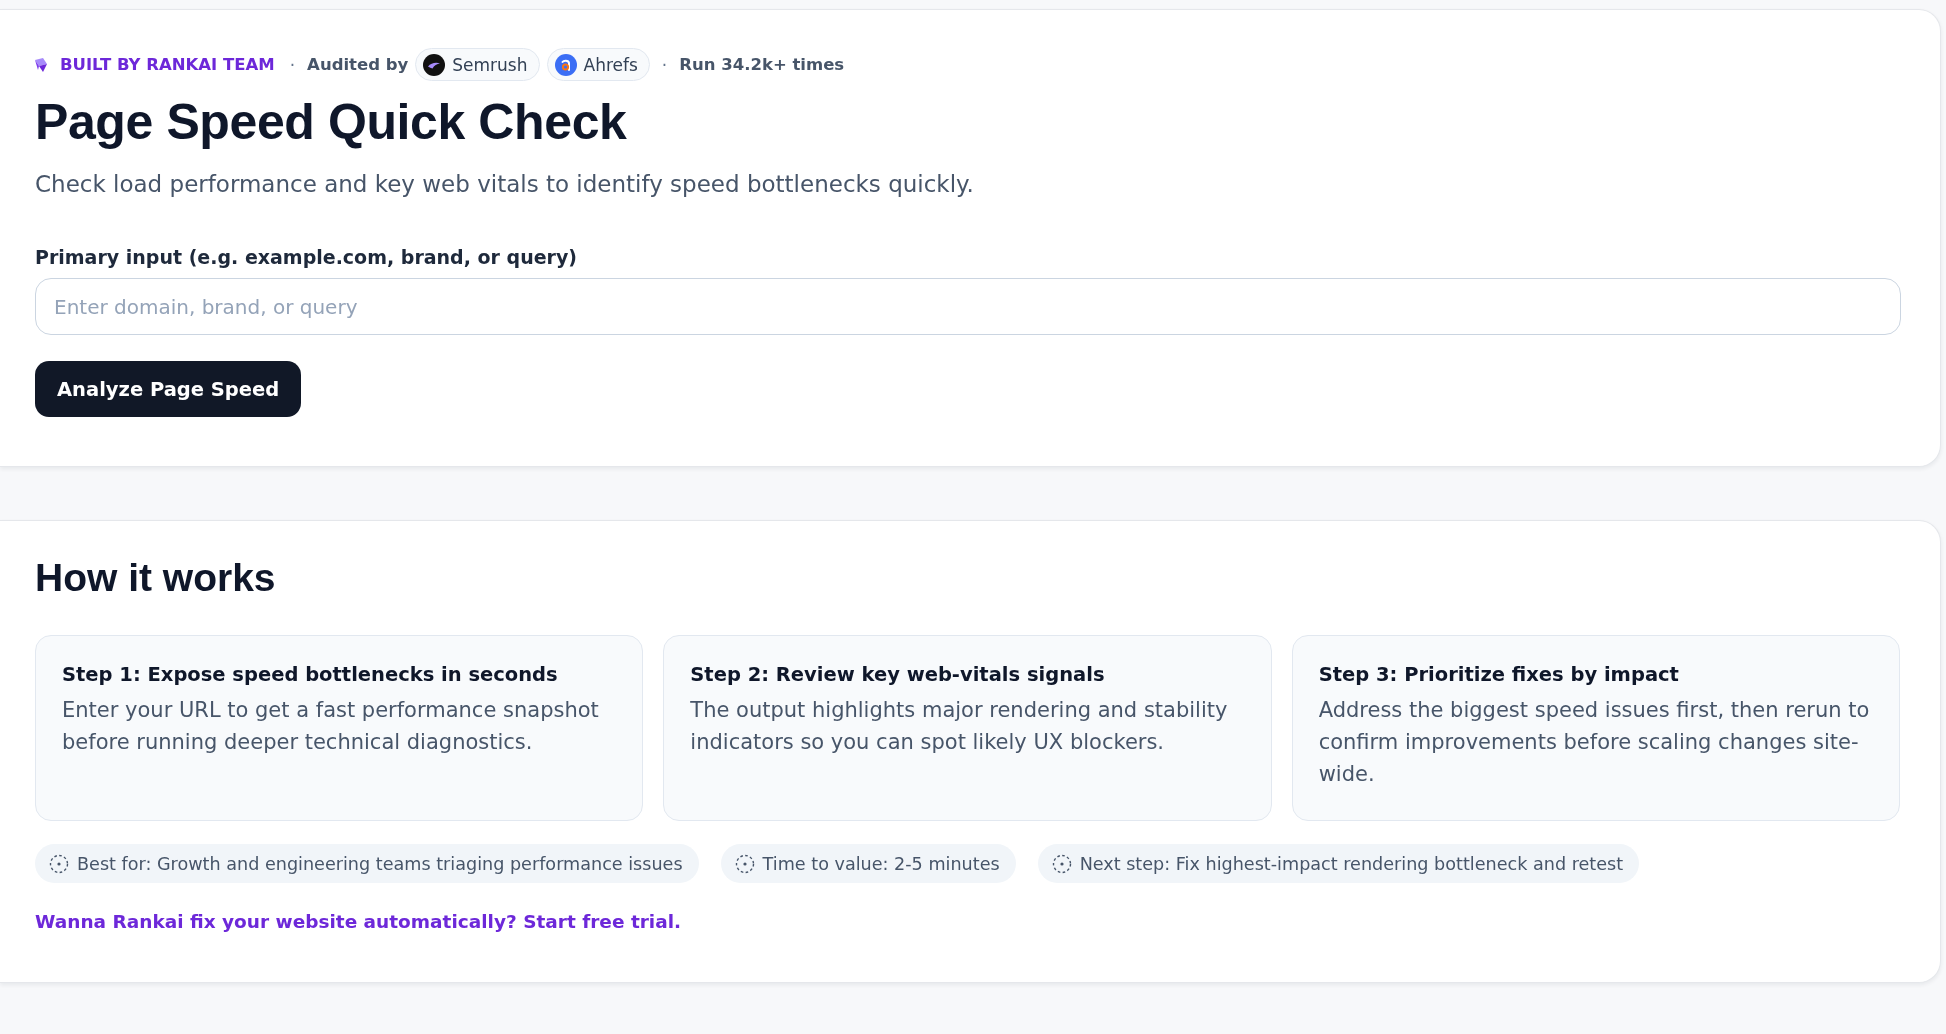 The image size is (1946, 1034). What do you see at coordinates (881, 863) in the screenshot?
I see `chip-text: Time to value: 2-5 minutes` at bounding box center [881, 863].